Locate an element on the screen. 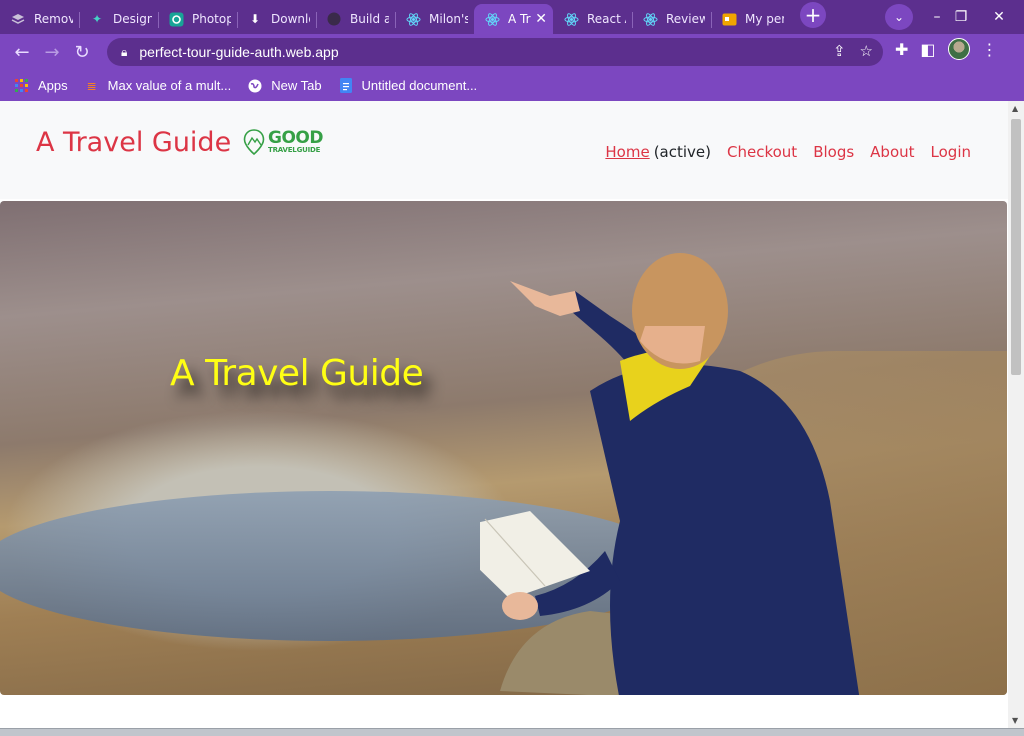  browser-tab: Remov is located at coordinates (39, 19).